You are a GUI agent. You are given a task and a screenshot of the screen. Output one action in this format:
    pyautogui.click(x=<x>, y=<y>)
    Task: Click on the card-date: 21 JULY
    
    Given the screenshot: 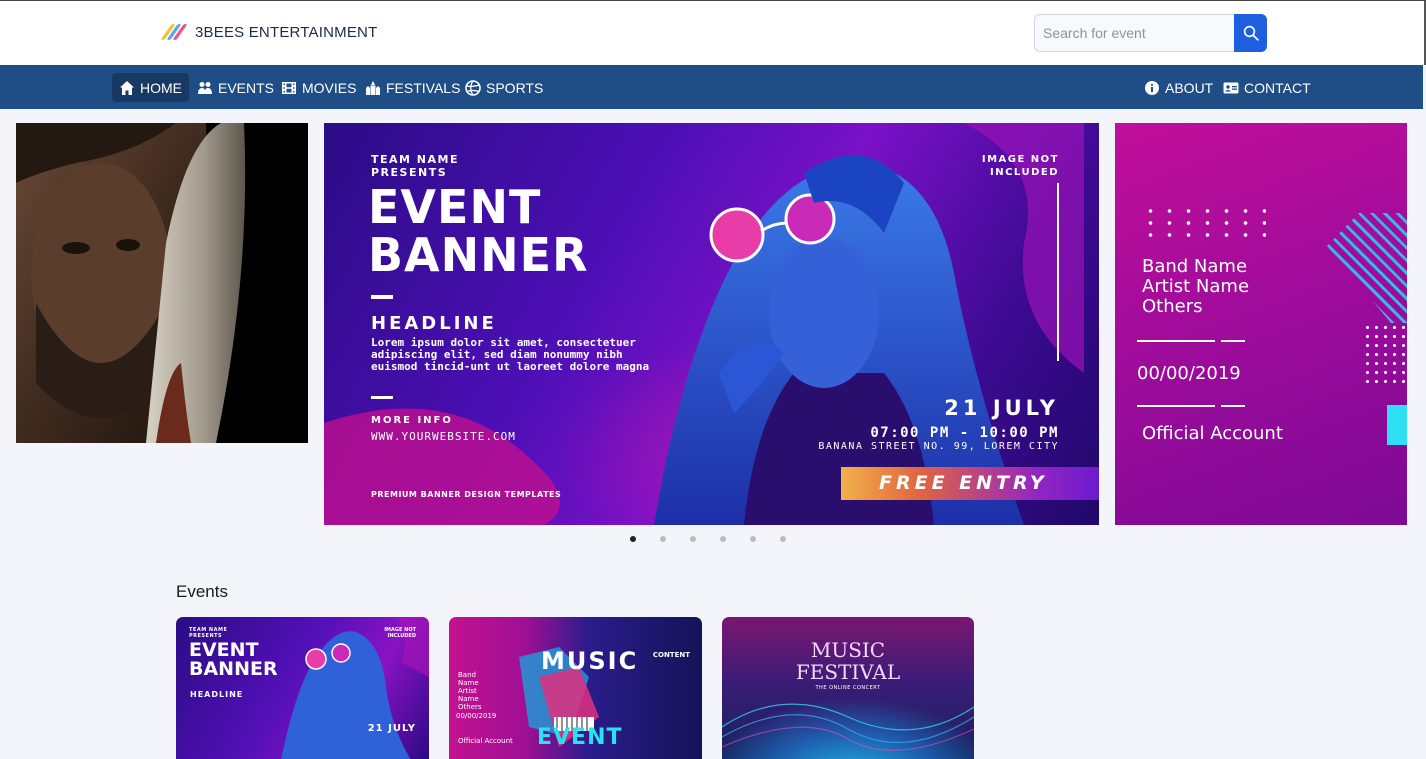 What is the action you would take?
    pyautogui.click(x=391, y=728)
    